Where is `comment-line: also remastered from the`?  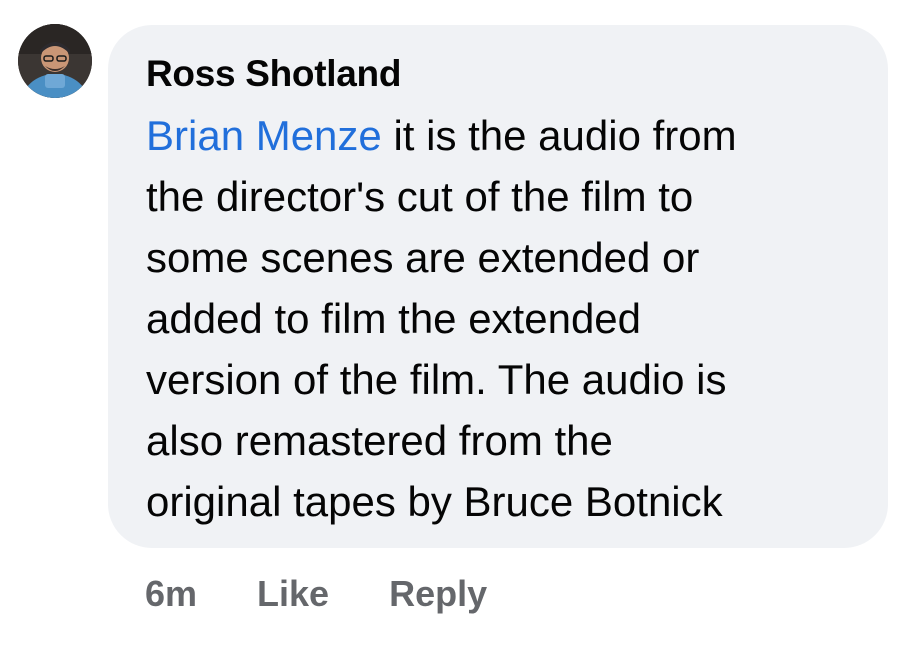 comment-line: also remastered from the is located at coordinates (379, 440).